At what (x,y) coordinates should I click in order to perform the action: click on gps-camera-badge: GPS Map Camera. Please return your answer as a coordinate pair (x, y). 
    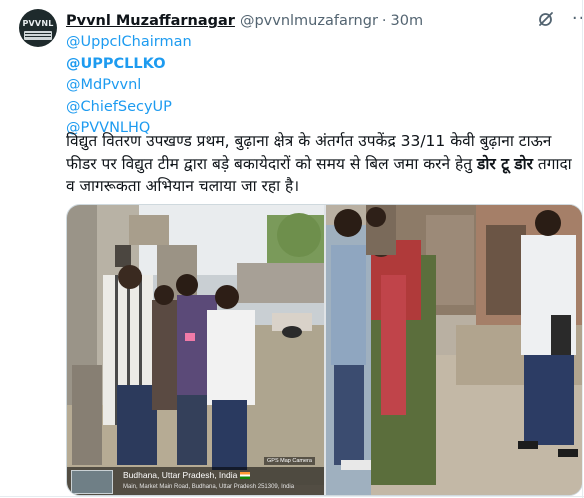
    Looking at the image, I should click on (289, 461).